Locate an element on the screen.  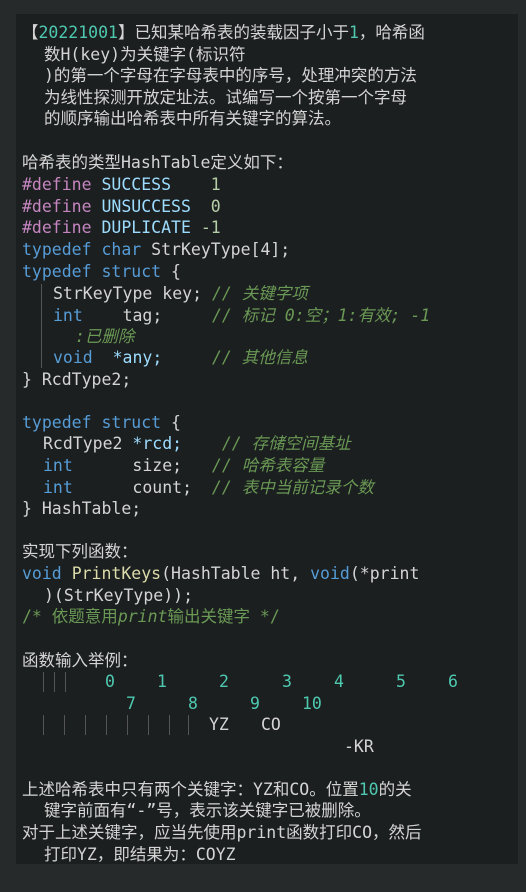
hashtable-open: typedef struct { is located at coordinates (101, 422).